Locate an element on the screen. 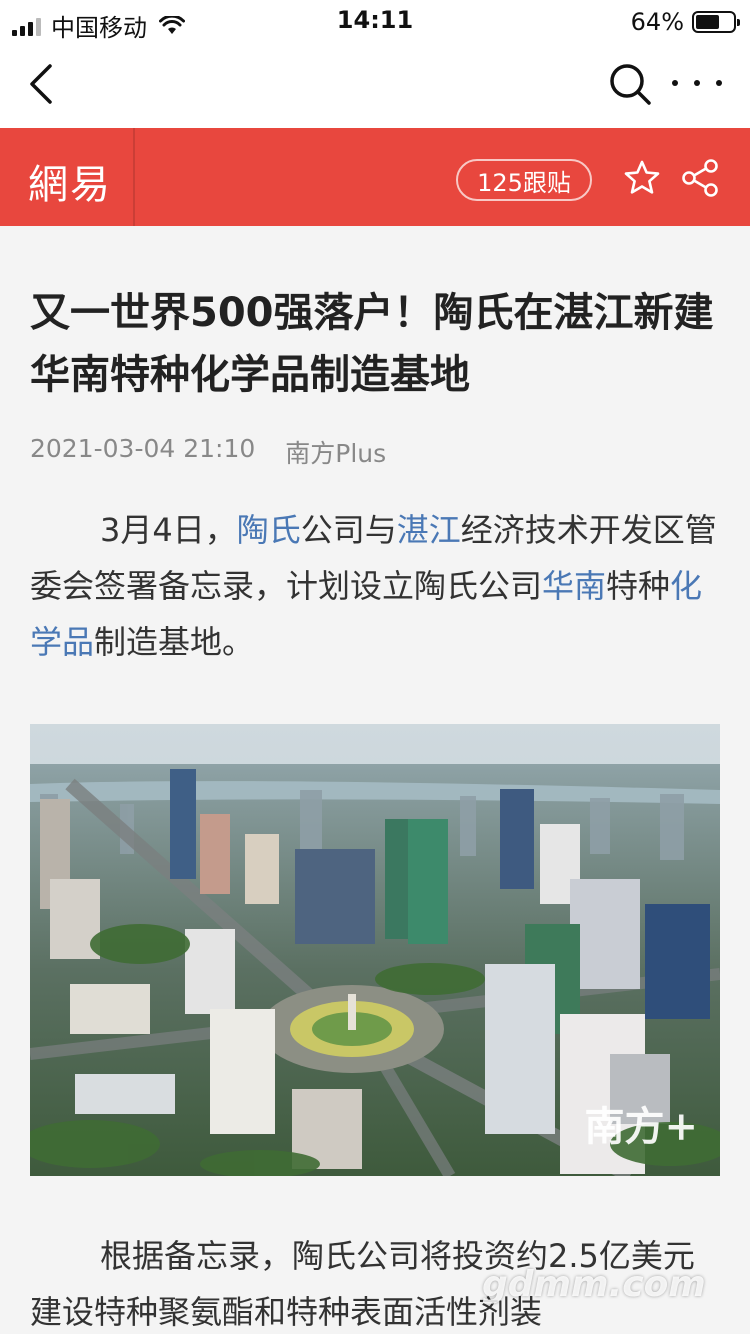 The height and width of the screenshot is (1334, 750). status-bar: 中国移动 14:11 64% is located at coordinates (375, 21).